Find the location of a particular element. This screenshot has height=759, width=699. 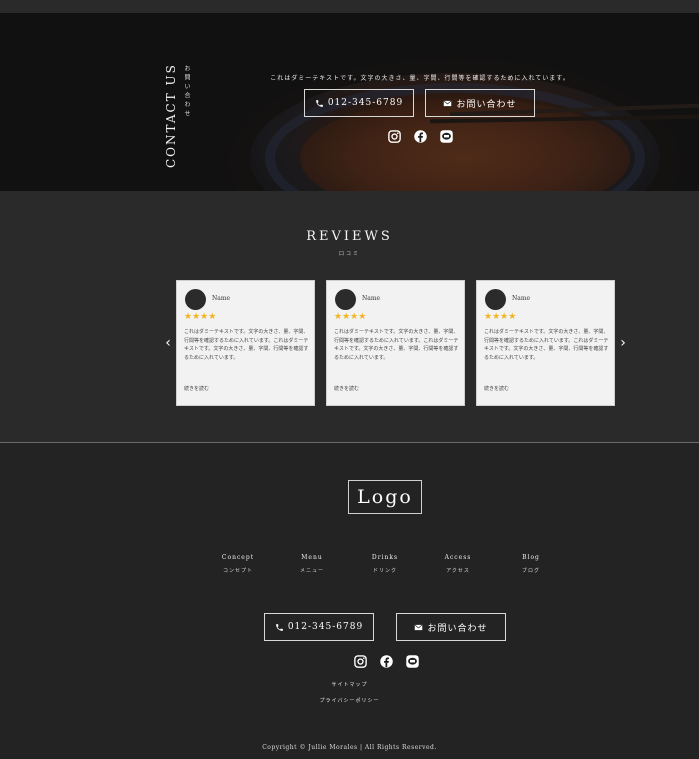

footer-nav-access: Access アクセス is located at coordinates (458, 564).